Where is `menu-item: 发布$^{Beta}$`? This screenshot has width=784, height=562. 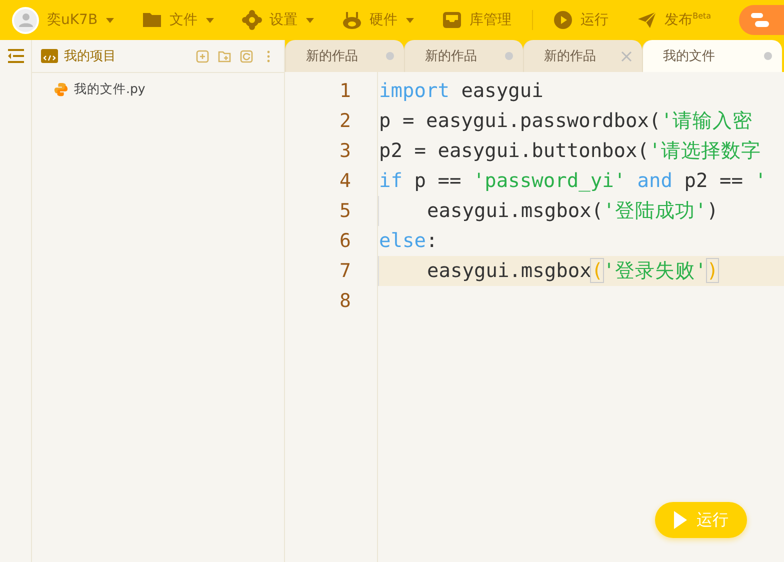 menu-item: 发布$^{Beta}$ is located at coordinates (674, 20).